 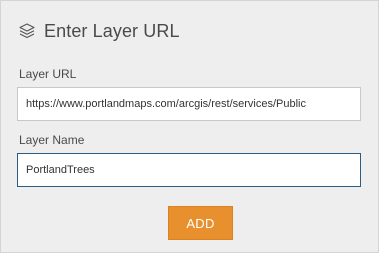 I want to click on layer-url-label: Layer URL, so click(x=48, y=74).